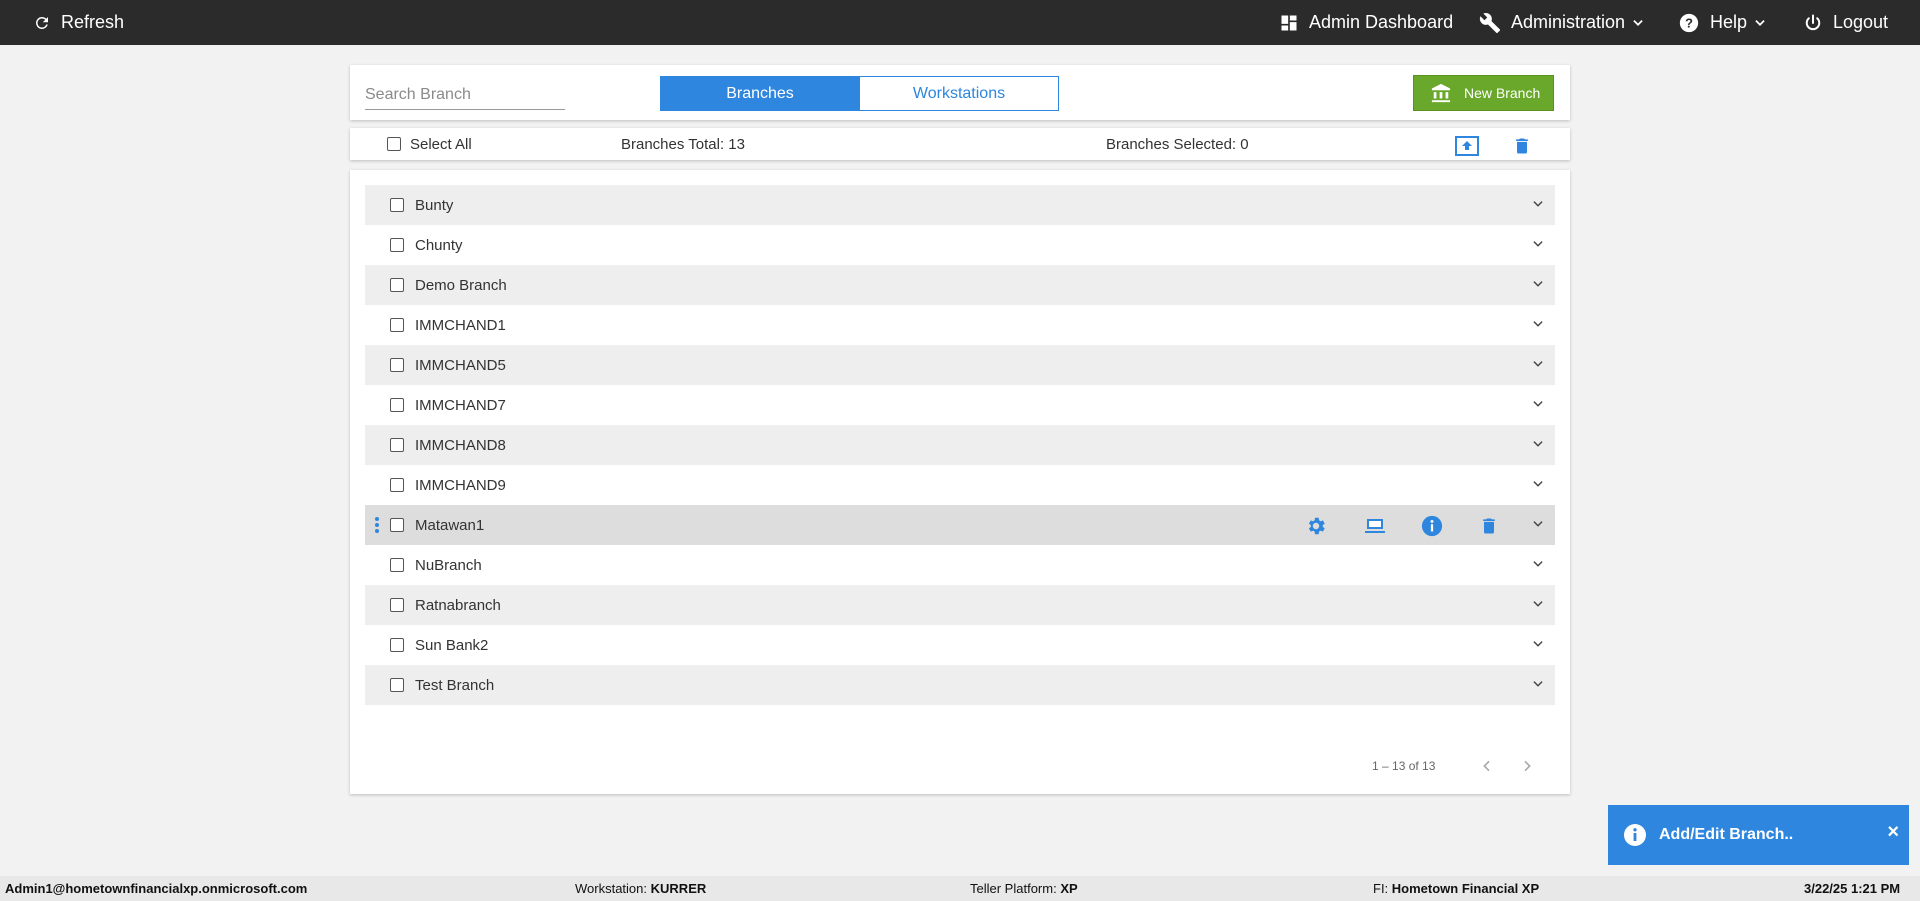 Image resolution: width=1920 pixels, height=901 pixels. I want to click on help-menu: ? Help, so click(1722, 22).